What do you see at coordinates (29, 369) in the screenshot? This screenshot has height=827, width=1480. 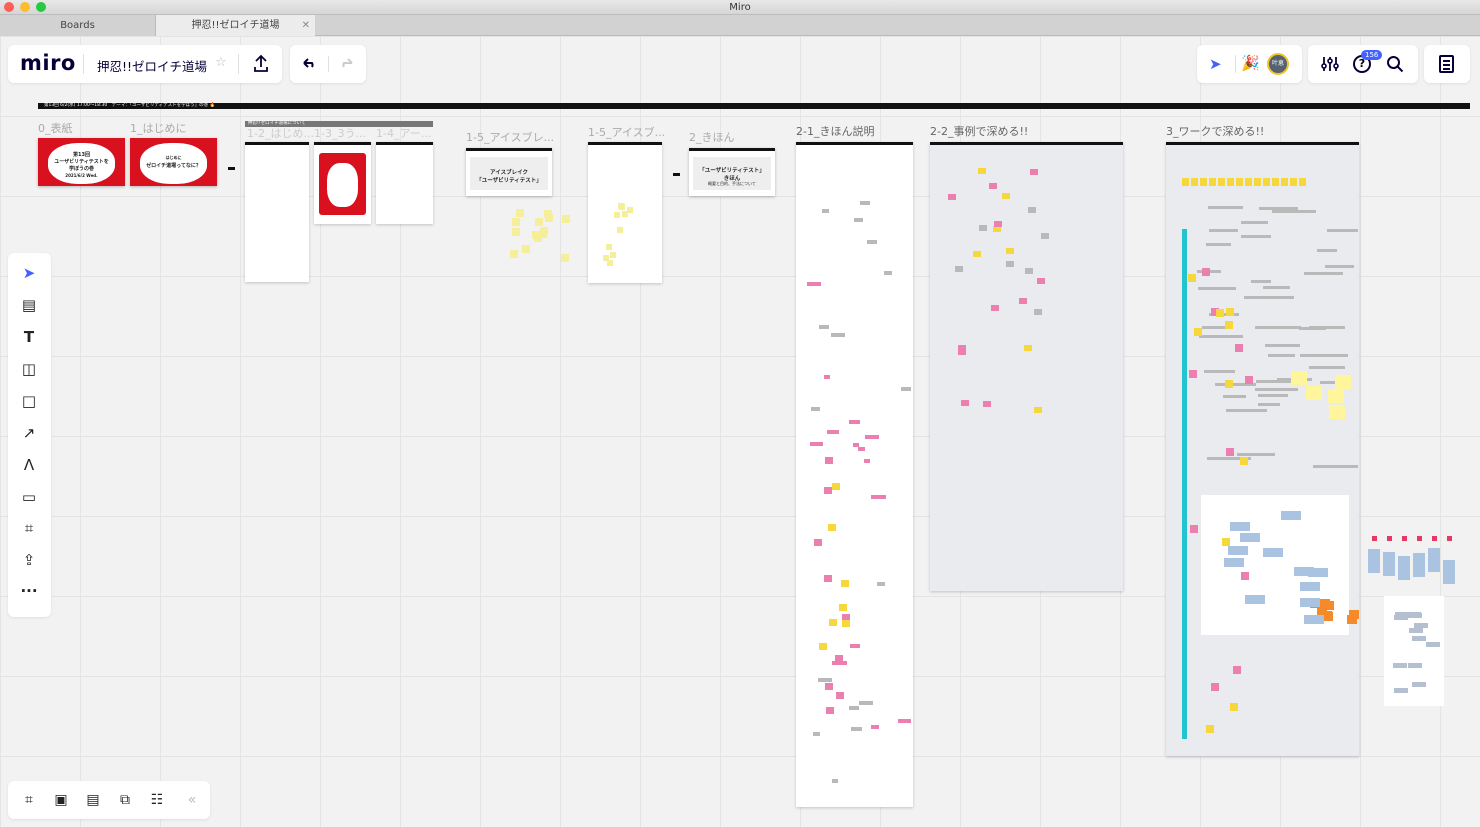 I see `sticky-note-icon: ◫` at bounding box center [29, 369].